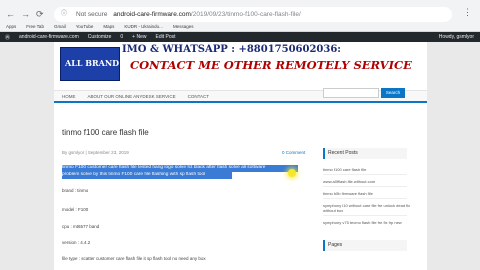 Image resolution: width=480 pixels, height=270 pixels. What do you see at coordinates (64, 14) in the screenshot?
I see `not-secure-icon: ⓘ` at bounding box center [64, 14].